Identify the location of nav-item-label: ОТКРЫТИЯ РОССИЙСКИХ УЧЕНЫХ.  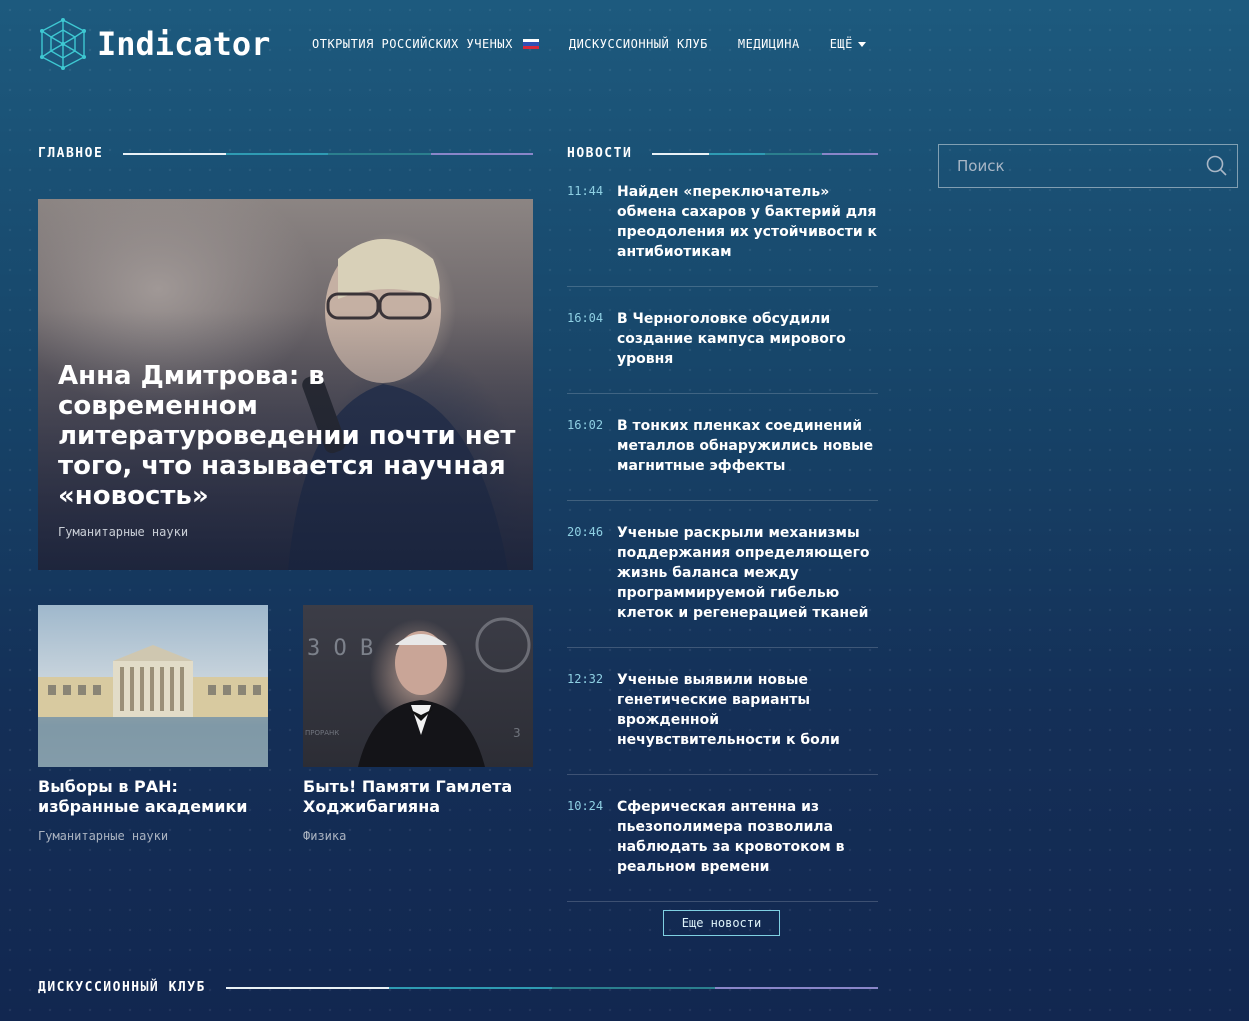
(412, 44).